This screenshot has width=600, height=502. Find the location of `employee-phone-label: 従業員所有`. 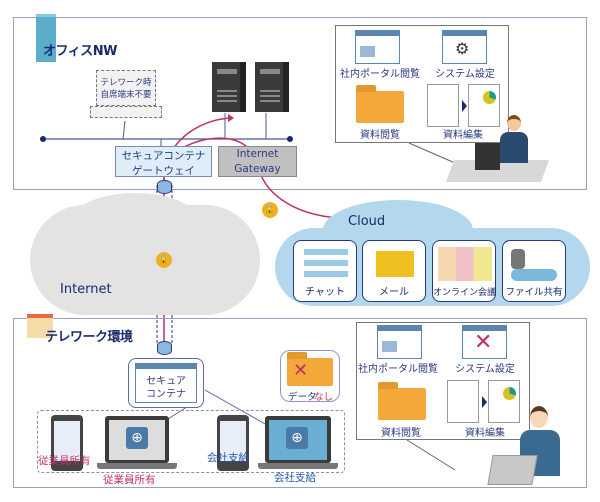

employee-phone-label: 従業員所有 is located at coordinates (64, 461).